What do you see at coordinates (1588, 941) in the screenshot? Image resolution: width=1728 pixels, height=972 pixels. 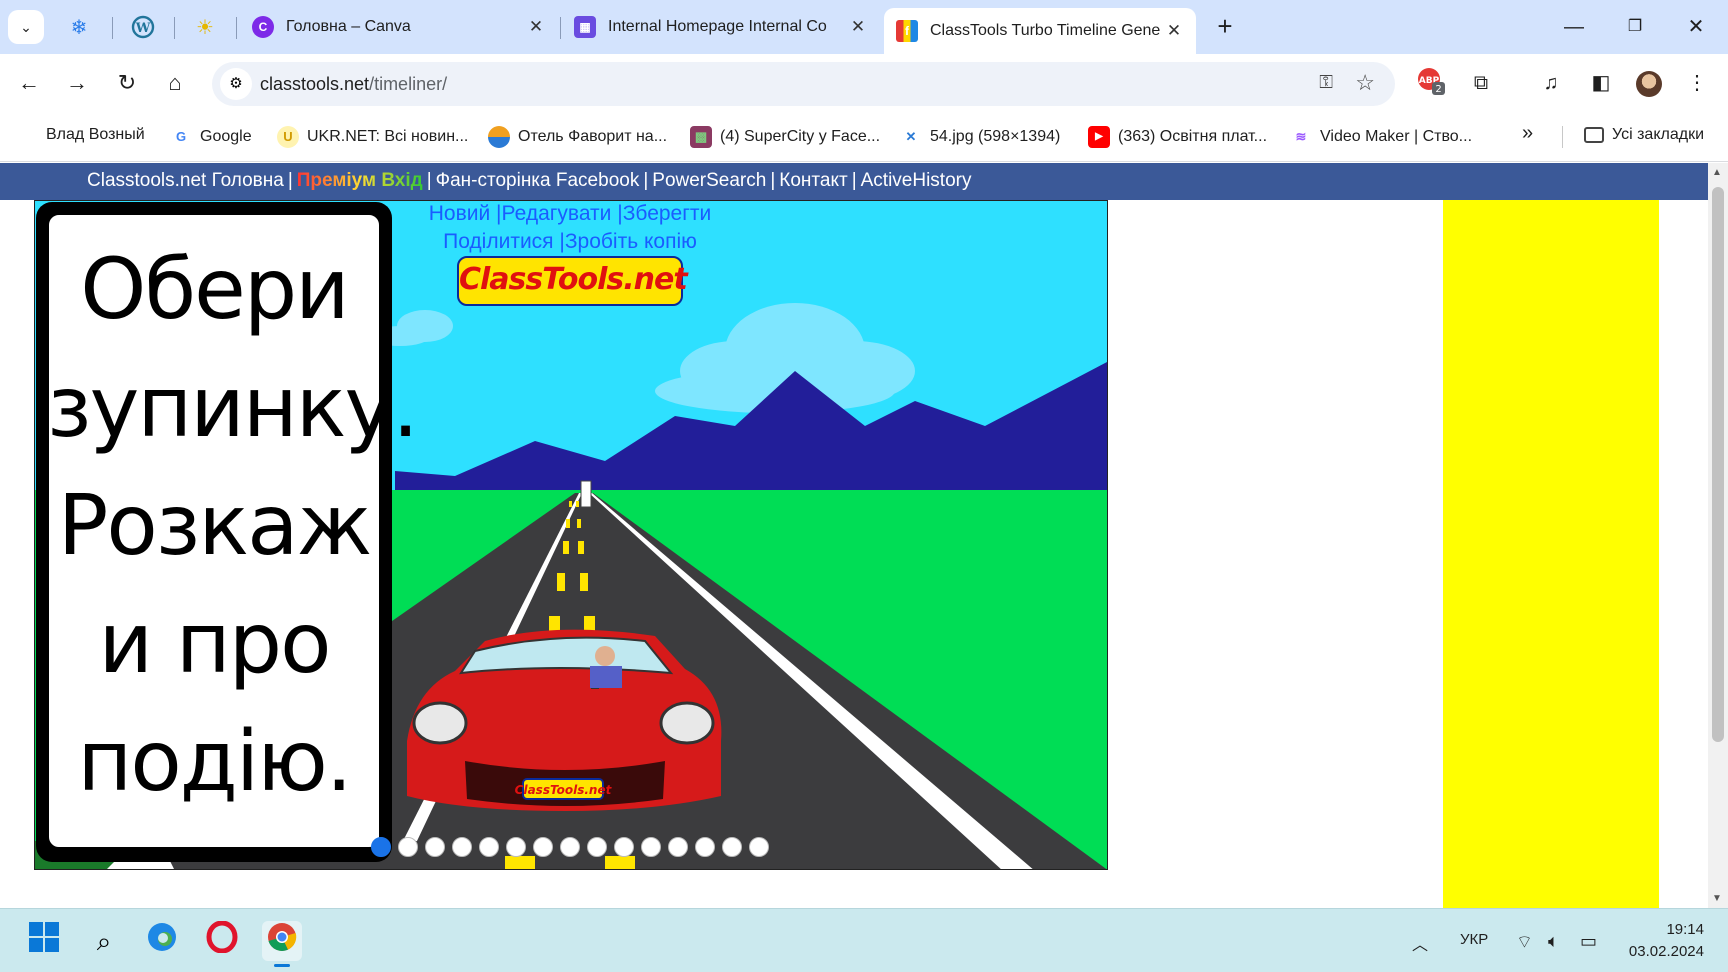 I see `battery-icon: ▭` at bounding box center [1588, 941].